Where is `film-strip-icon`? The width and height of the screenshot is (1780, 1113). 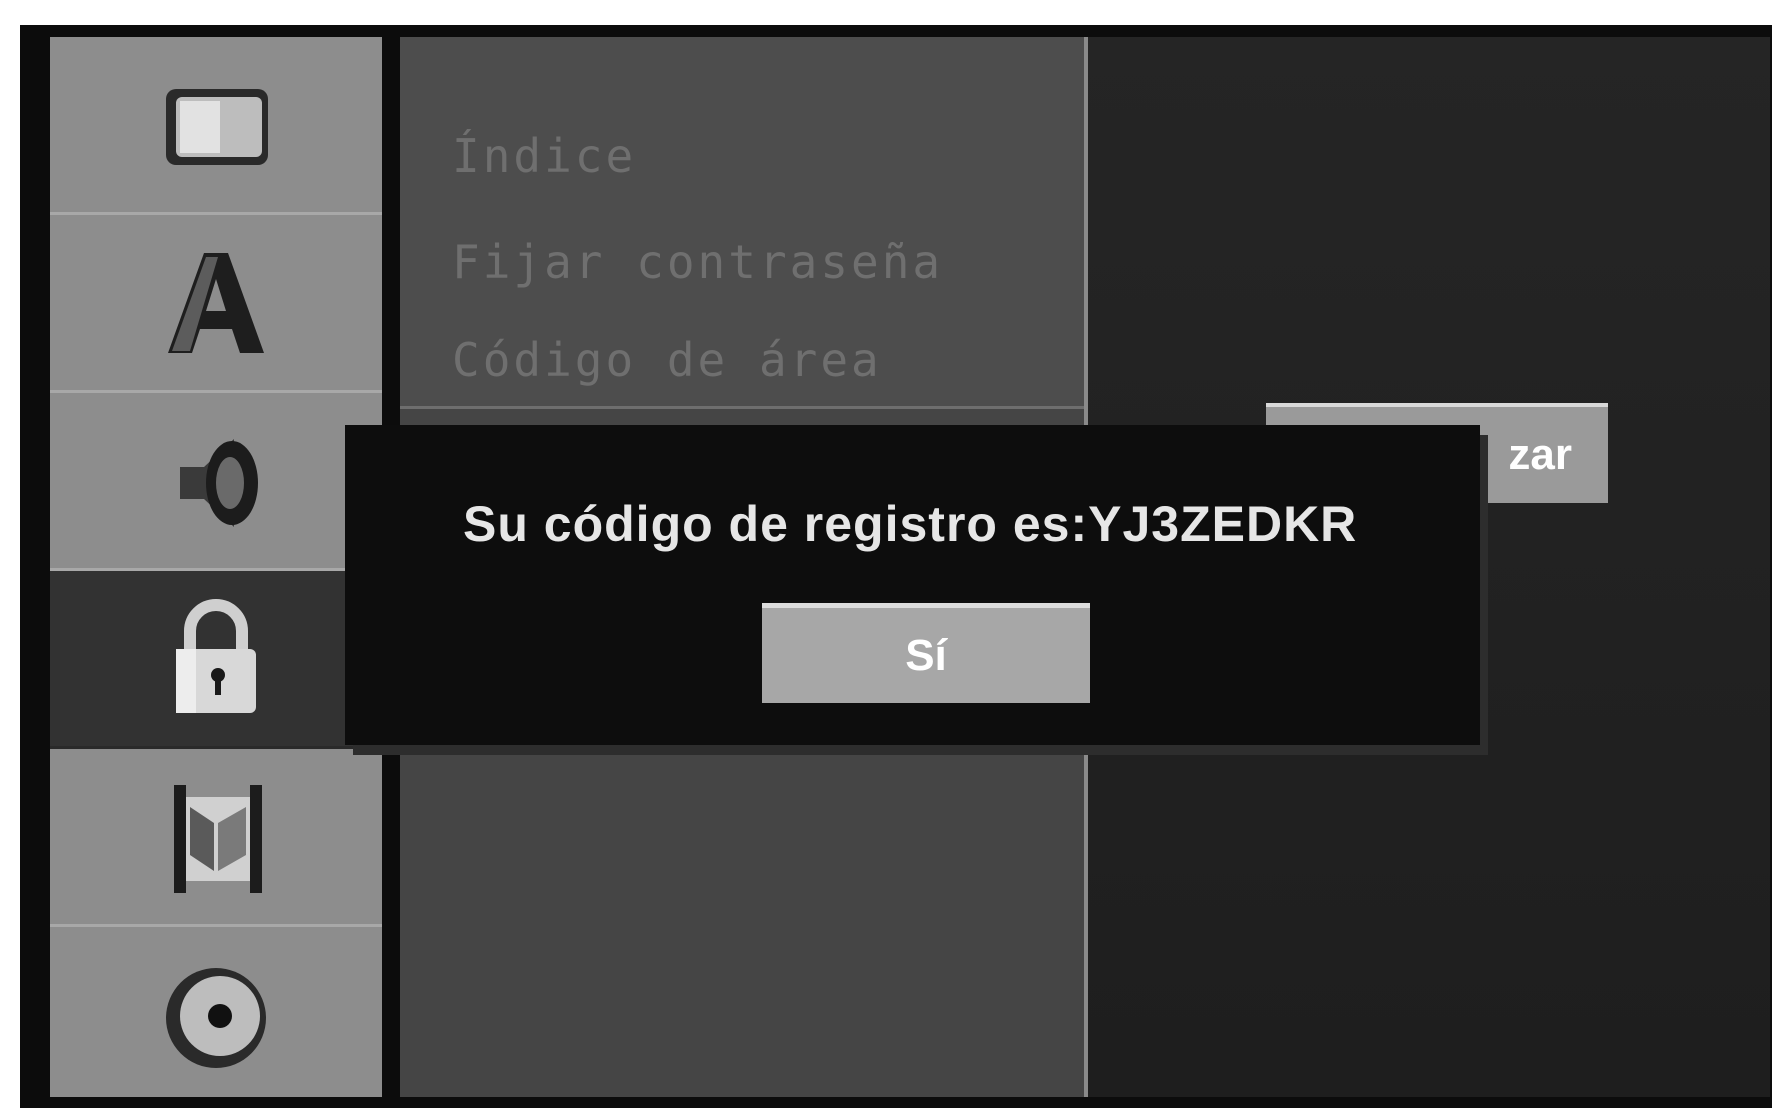
film-strip-icon is located at coordinates (218, 838).